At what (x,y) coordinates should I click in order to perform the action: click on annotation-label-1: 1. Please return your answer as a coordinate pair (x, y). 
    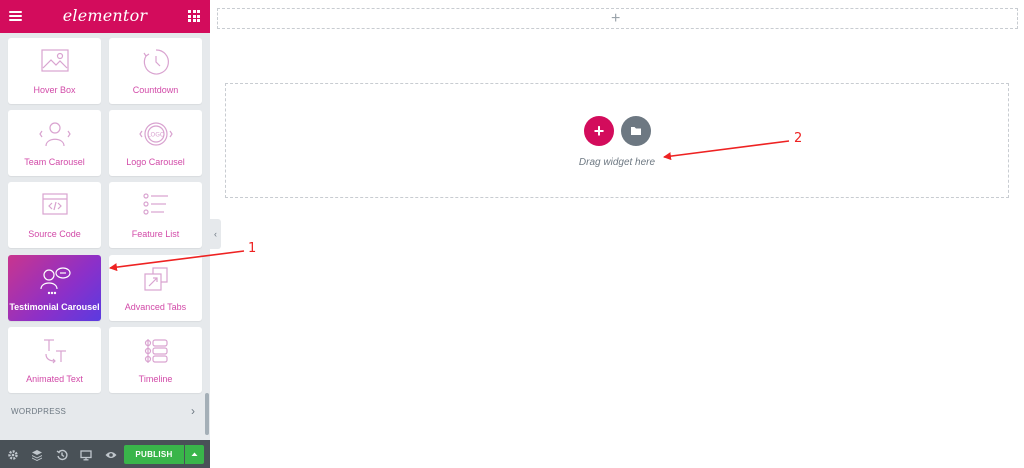
    Looking at the image, I should click on (252, 248).